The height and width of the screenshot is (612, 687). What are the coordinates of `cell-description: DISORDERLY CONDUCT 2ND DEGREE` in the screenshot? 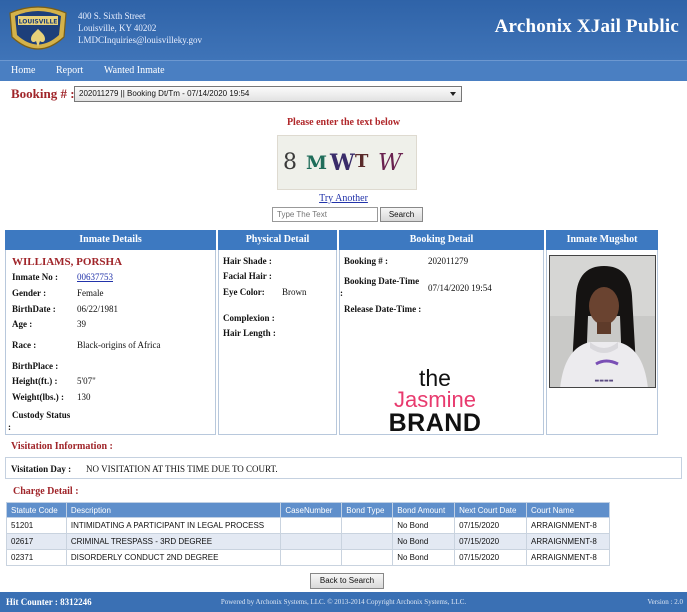 It's located at (173, 557).